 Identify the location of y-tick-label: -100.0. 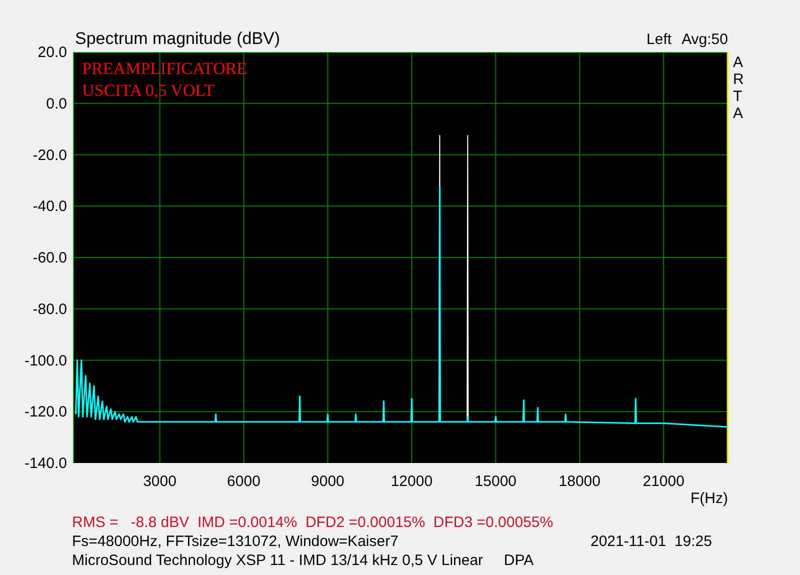
(45, 361).